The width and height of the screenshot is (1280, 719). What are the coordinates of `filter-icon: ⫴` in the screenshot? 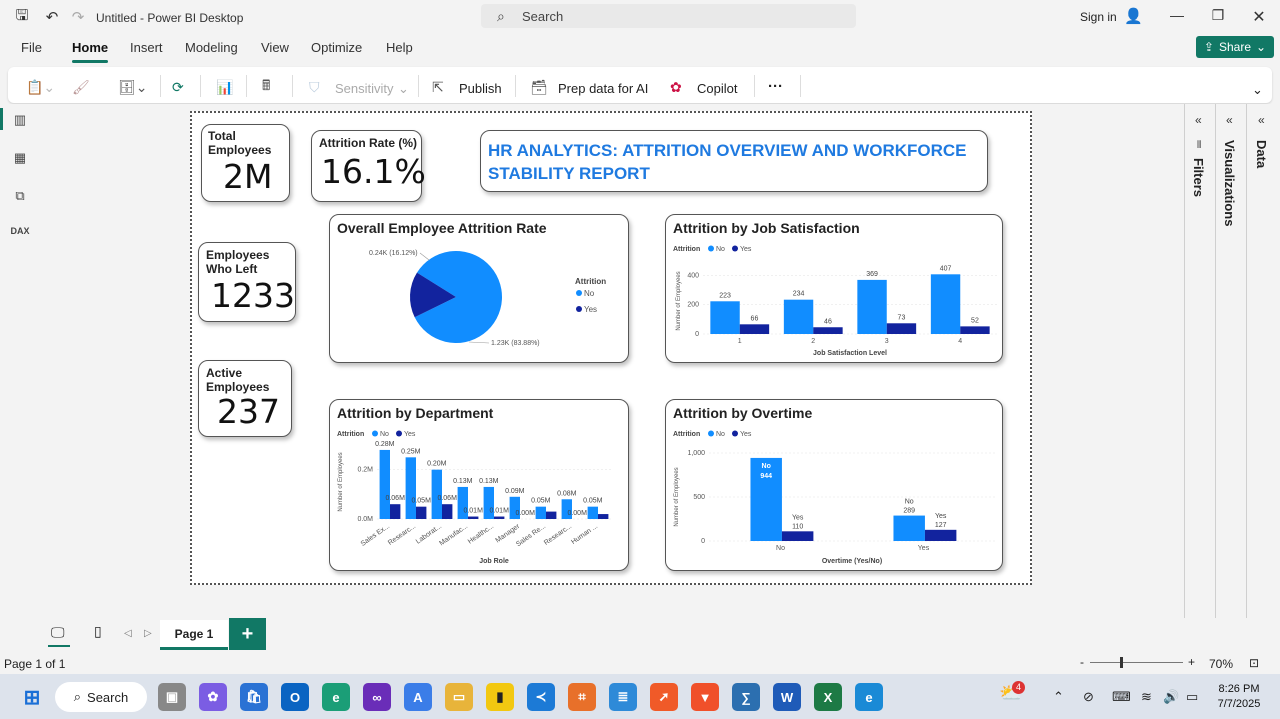 It's located at (1199, 145).